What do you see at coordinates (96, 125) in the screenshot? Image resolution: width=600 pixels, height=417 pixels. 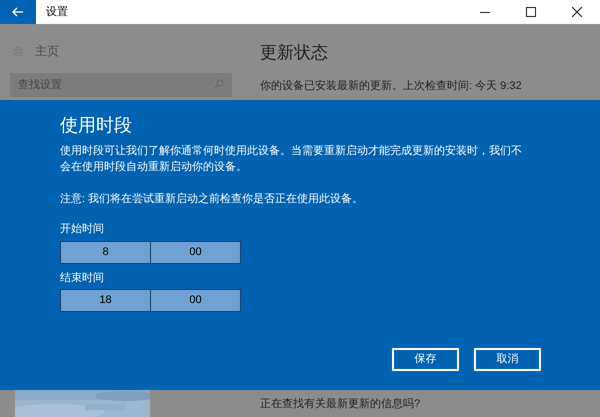 I see `dialog-title: 使用时段` at bounding box center [96, 125].